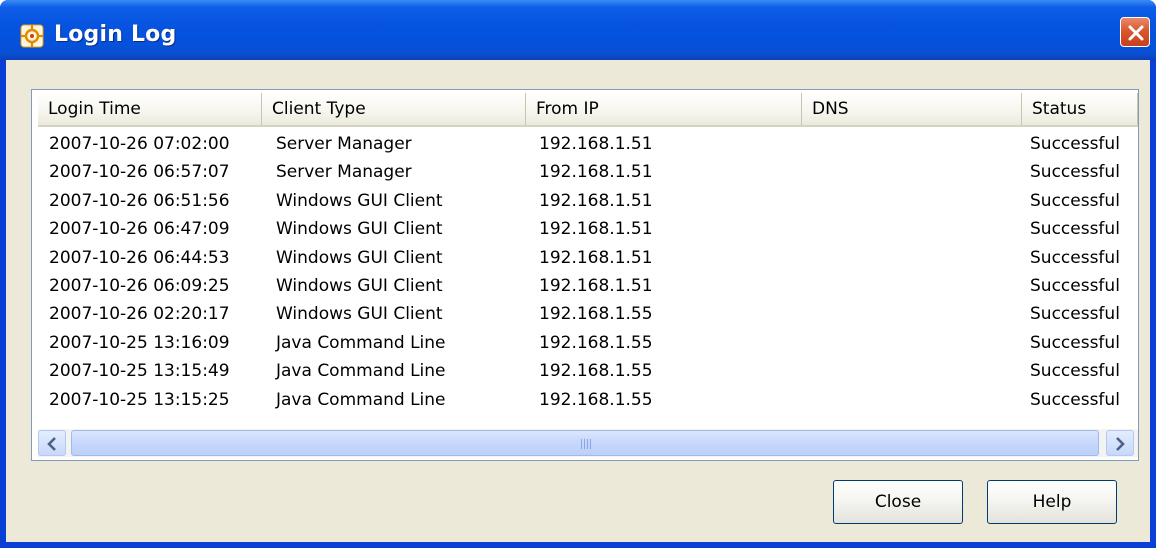 This screenshot has height=548, width=1156. What do you see at coordinates (139, 200) in the screenshot?
I see `cell-login-time: 2007-10-26 06:51:56` at bounding box center [139, 200].